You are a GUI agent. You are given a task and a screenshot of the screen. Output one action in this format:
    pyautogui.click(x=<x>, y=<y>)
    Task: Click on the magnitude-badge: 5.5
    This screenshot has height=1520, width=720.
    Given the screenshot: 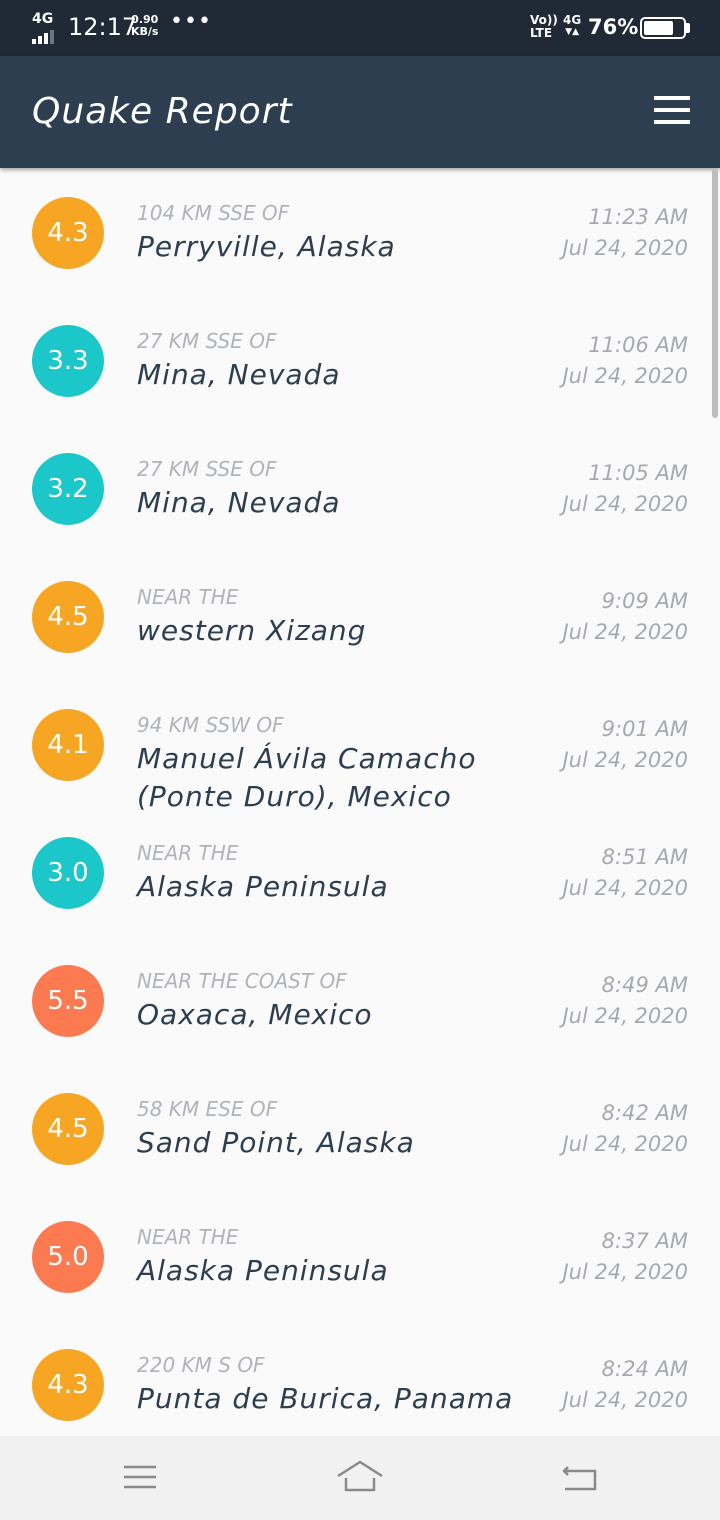 What is the action you would take?
    pyautogui.click(x=68, y=1001)
    